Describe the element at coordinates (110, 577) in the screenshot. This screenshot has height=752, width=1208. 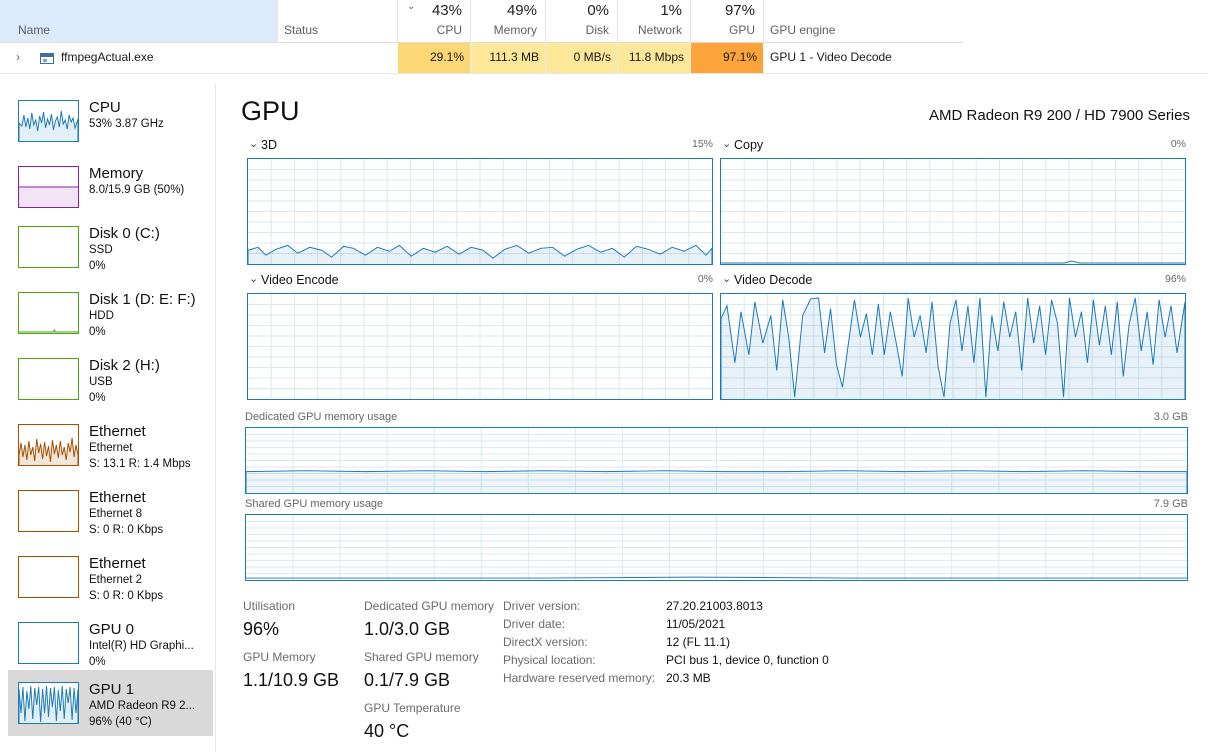
I see `sidebar-item-ethernet-2: Ethernet Ethernet 2 S: 0 R: 0 Kbps` at that location.